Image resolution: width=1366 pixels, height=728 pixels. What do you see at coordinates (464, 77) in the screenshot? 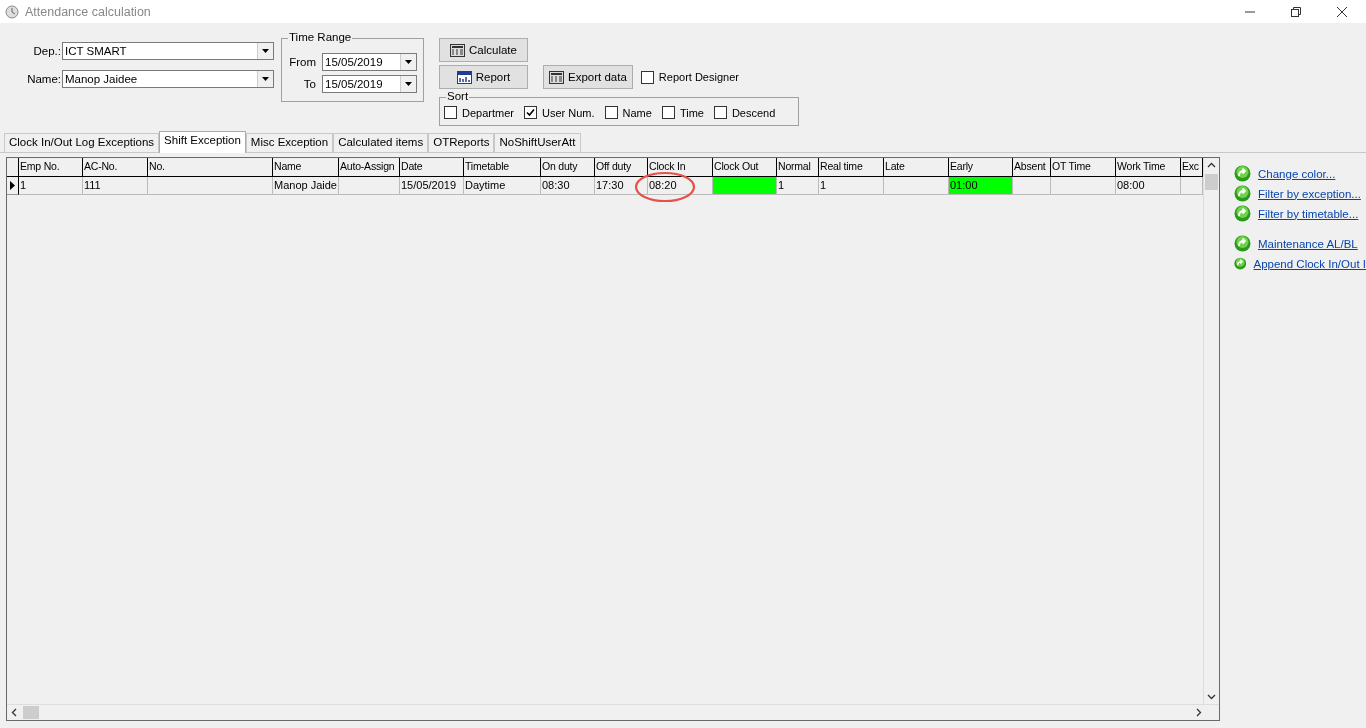
I see `report-icon` at bounding box center [464, 77].